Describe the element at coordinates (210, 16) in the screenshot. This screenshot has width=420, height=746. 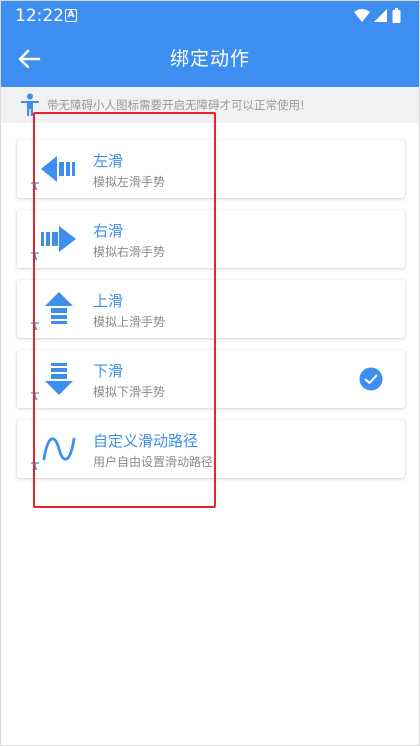
I see `status-bar: 12:22 A` at that location.